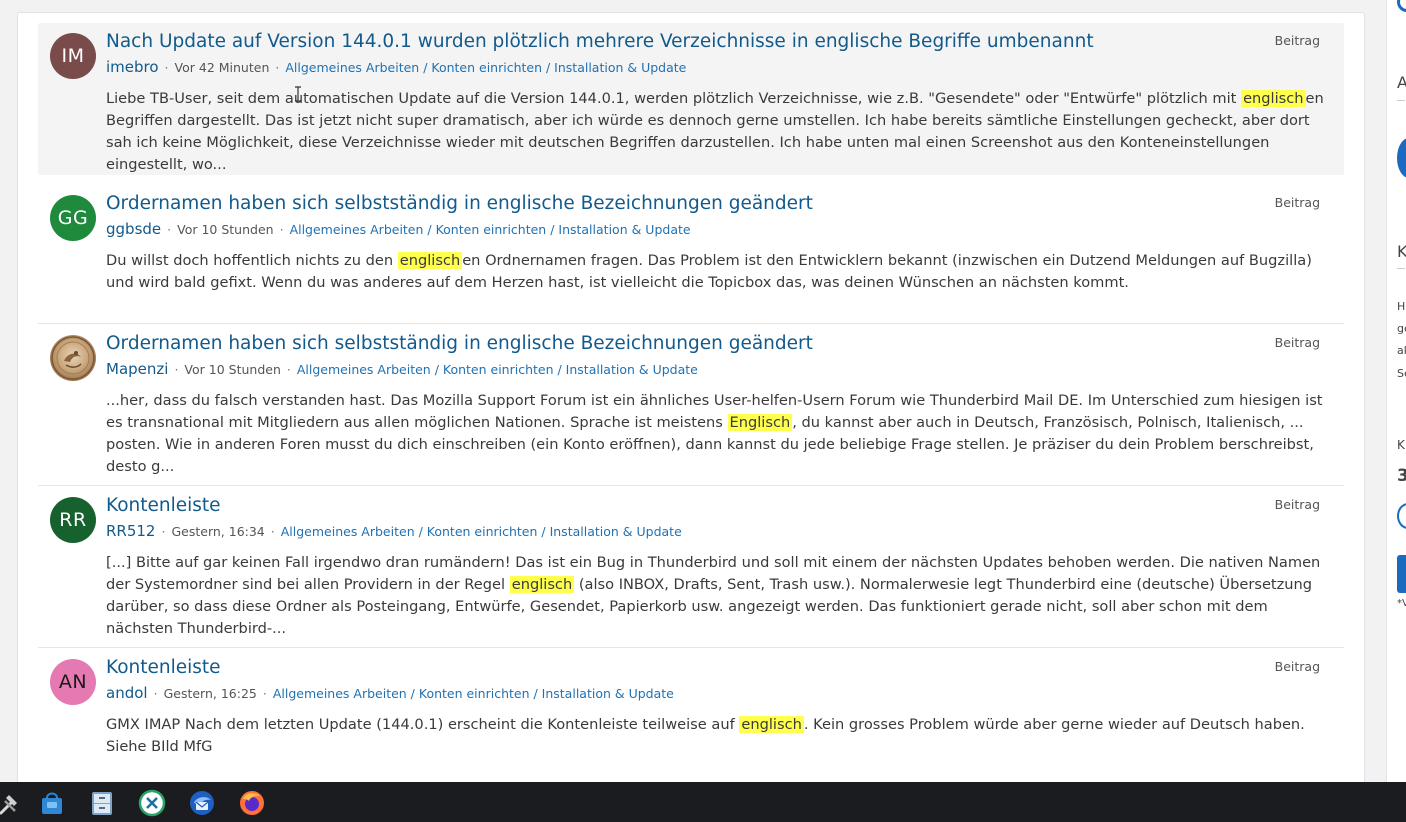 This screenshot has width=1406, height=822. What do you see at coordinates (222, 67) in the screenshot?
I see `post-time: Vor 42 Minuten` at bounding box center [222, 67].